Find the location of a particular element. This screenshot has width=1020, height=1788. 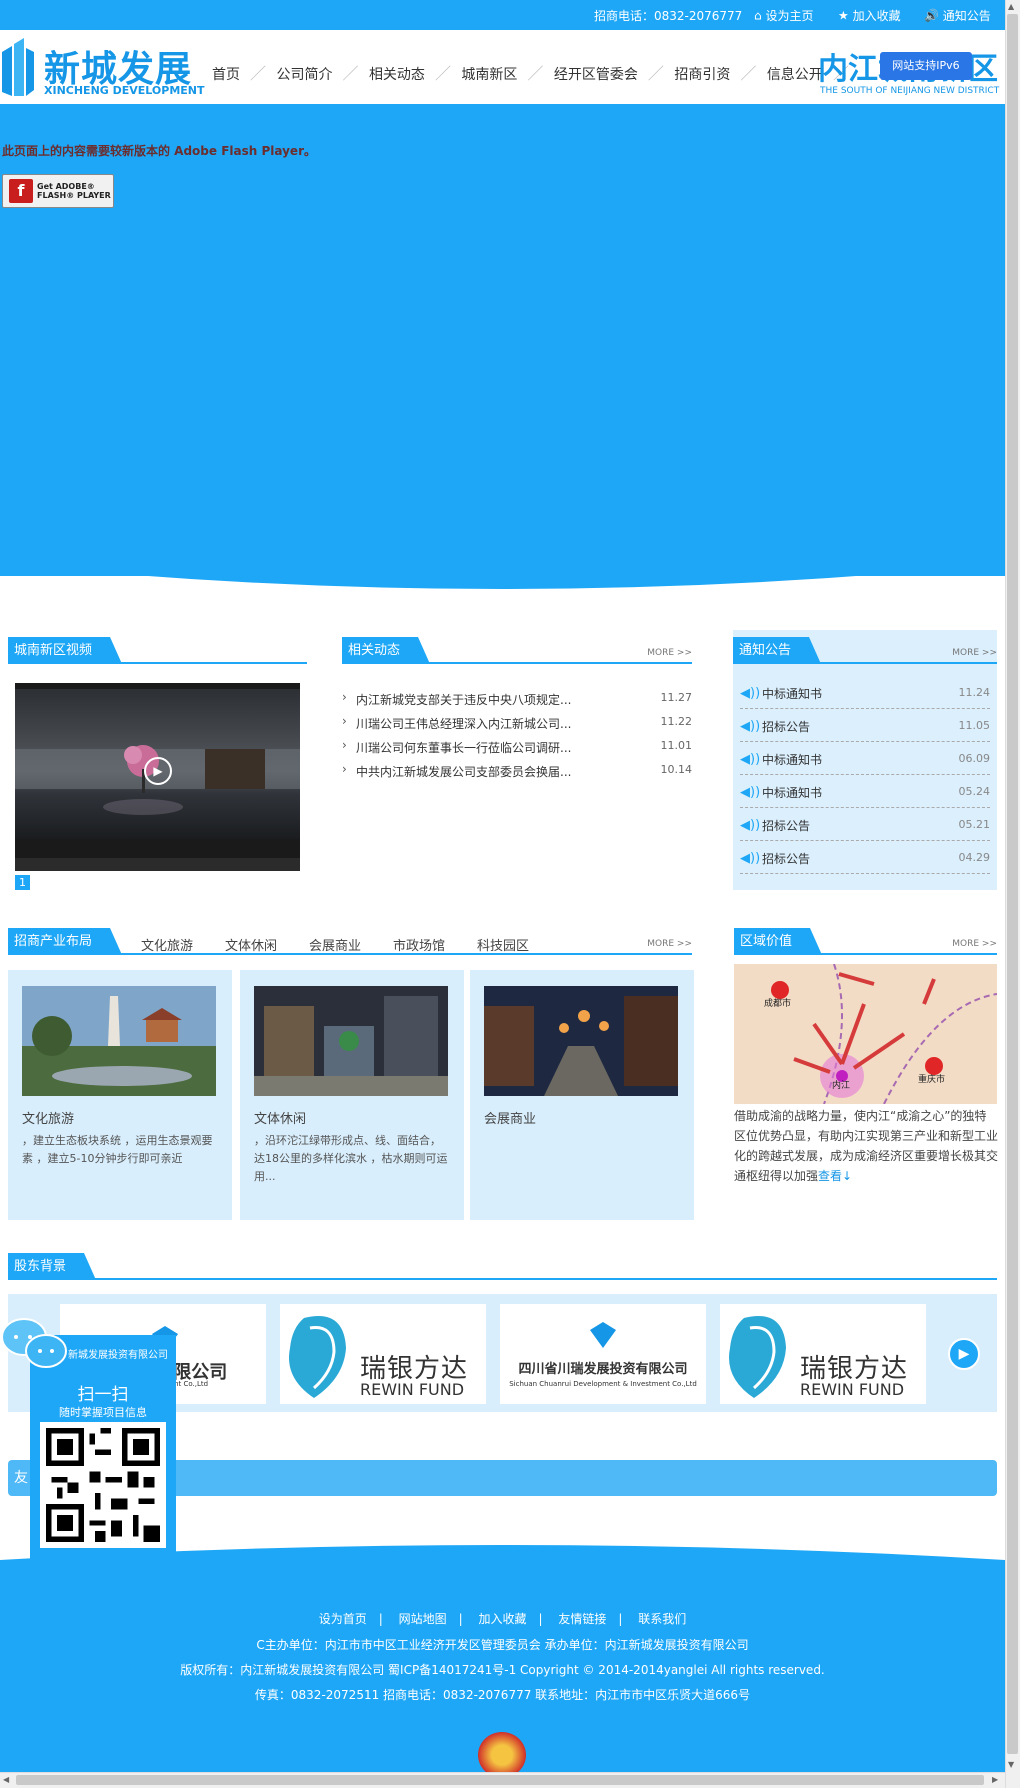

footer-contact: 联系我们 is located at coordinates (662, 1618).